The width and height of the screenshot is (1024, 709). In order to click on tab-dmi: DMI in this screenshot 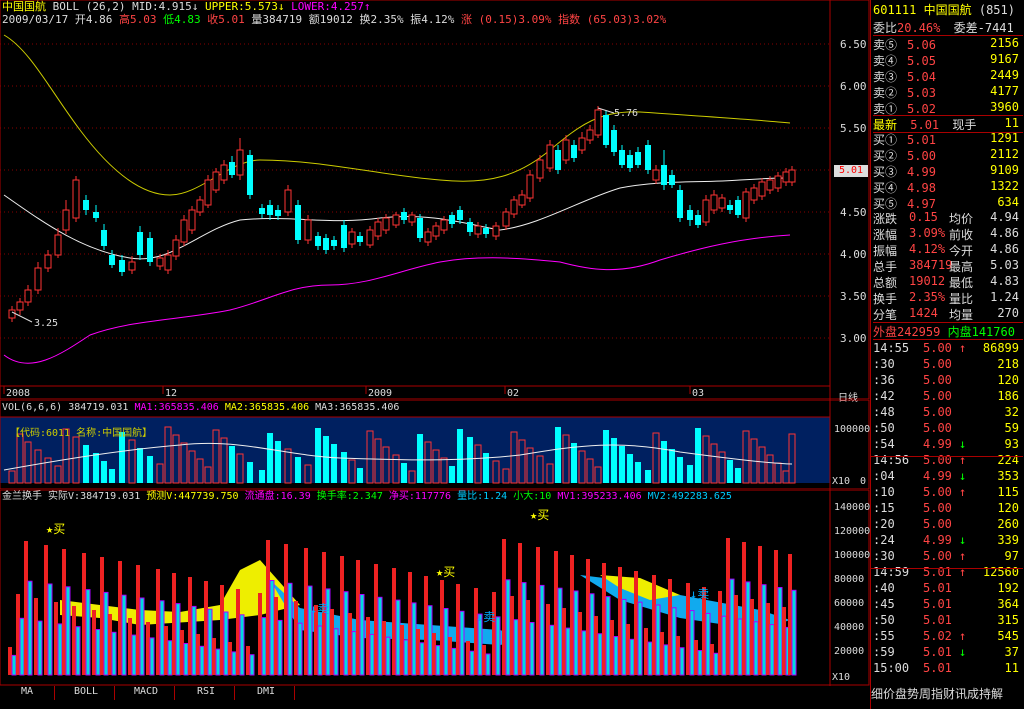, I will do `click(266, 693)`.